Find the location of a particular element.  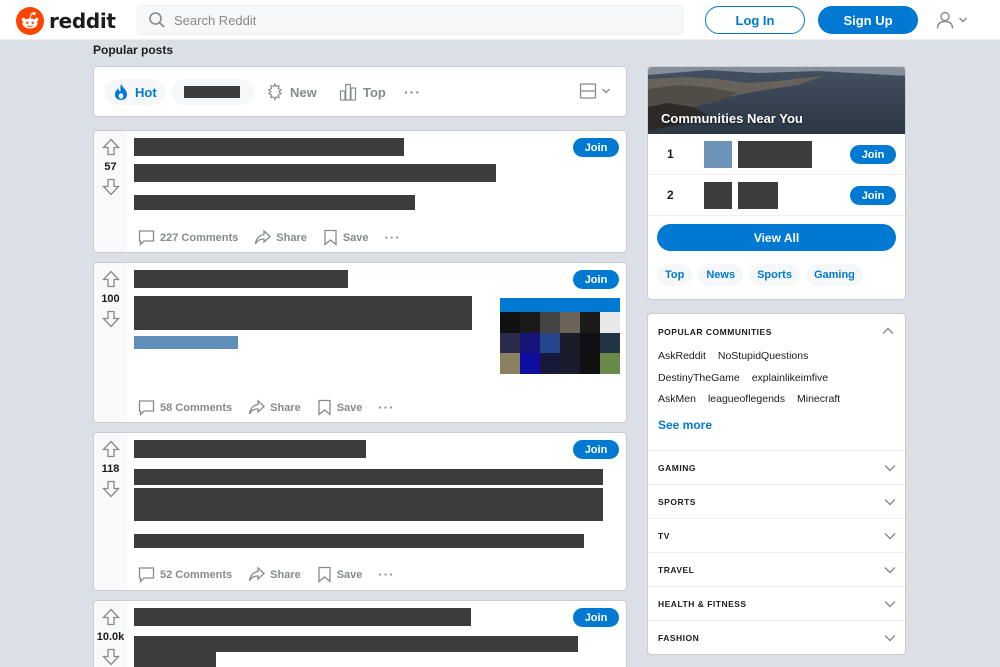

chevron-up-icon is located at coordinates (888, 331).